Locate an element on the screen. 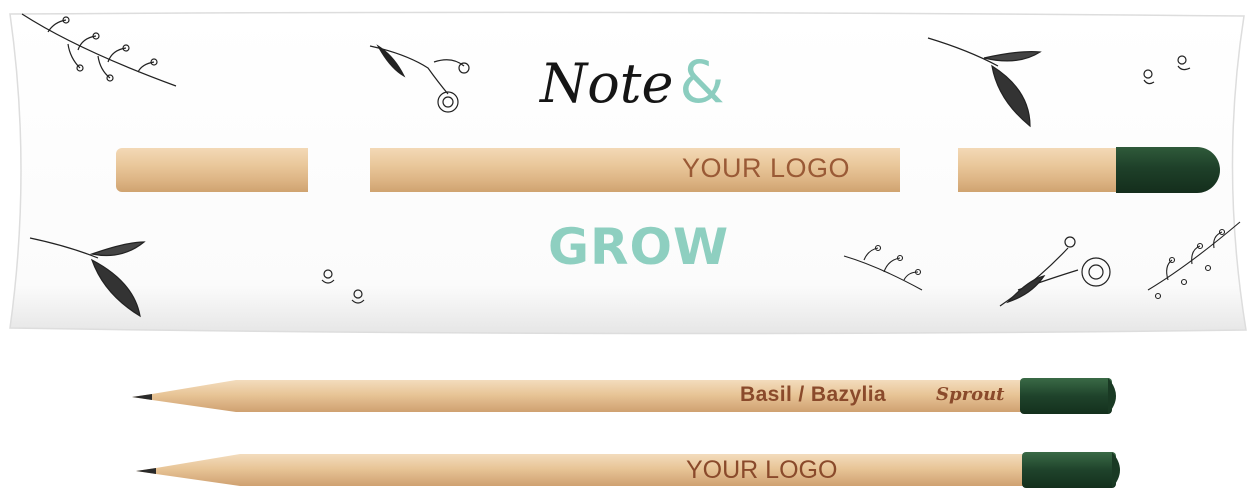  seed-capsule is located at coordinates (1168, 170).